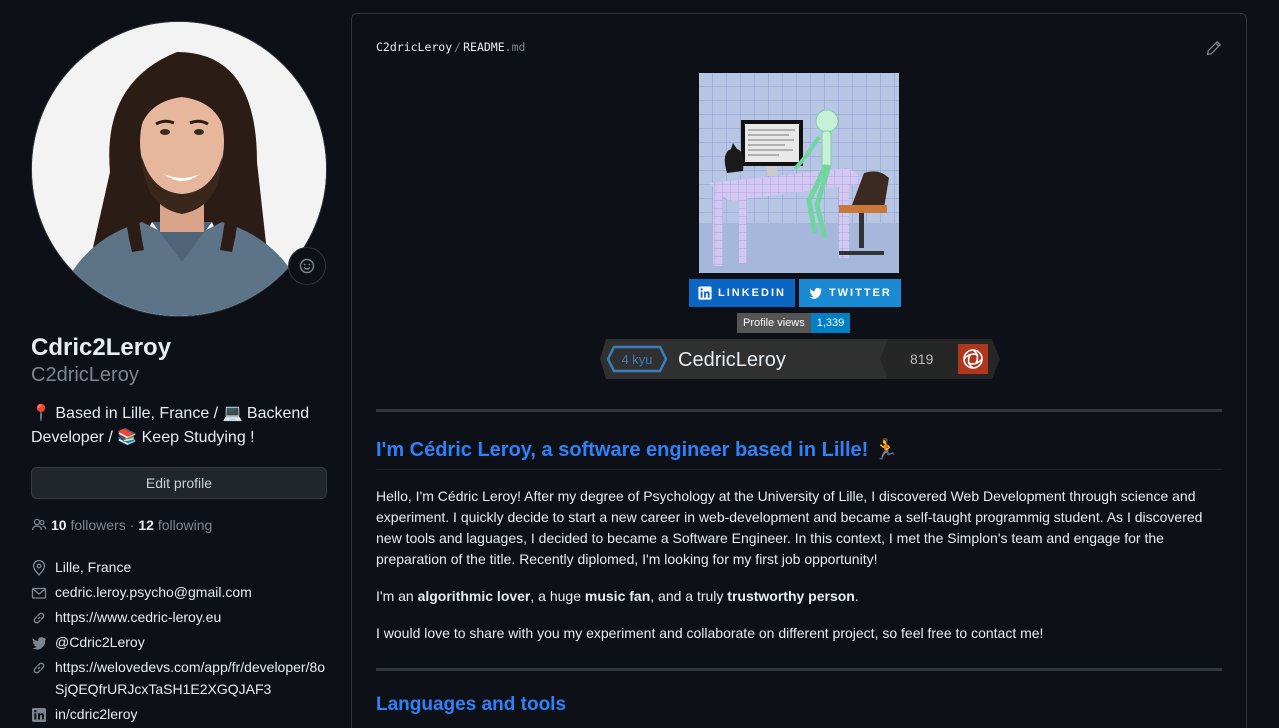 This screenshot has width=1279, height=728. What do you see at coordinates (39, 643) in the screenshot?
I see `twitter-icon` at bounding box center [39, 643].